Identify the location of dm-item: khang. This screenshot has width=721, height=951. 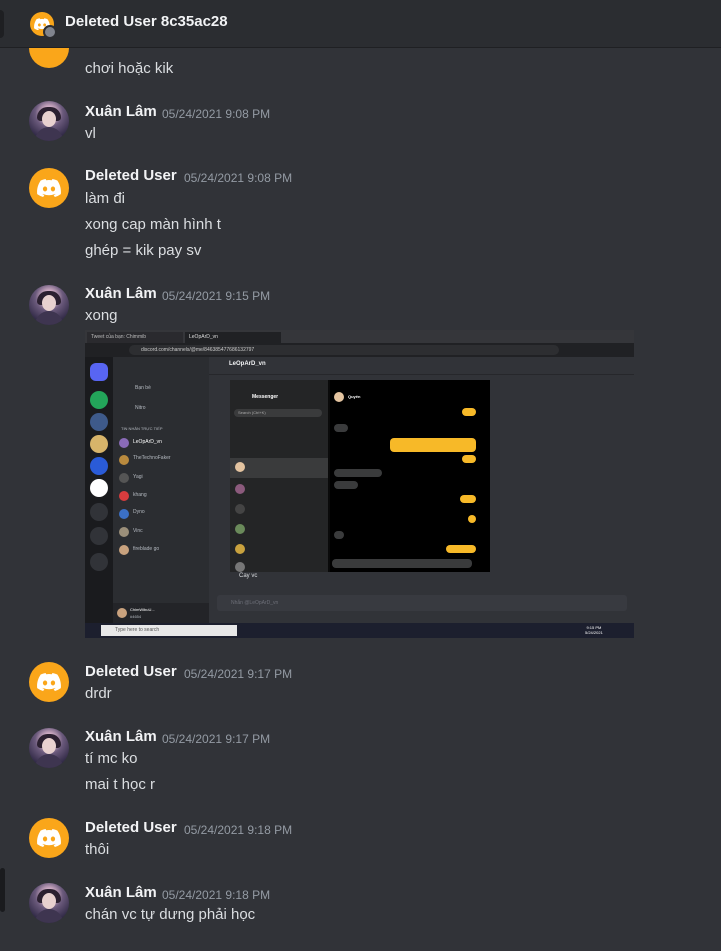
(140, 495).